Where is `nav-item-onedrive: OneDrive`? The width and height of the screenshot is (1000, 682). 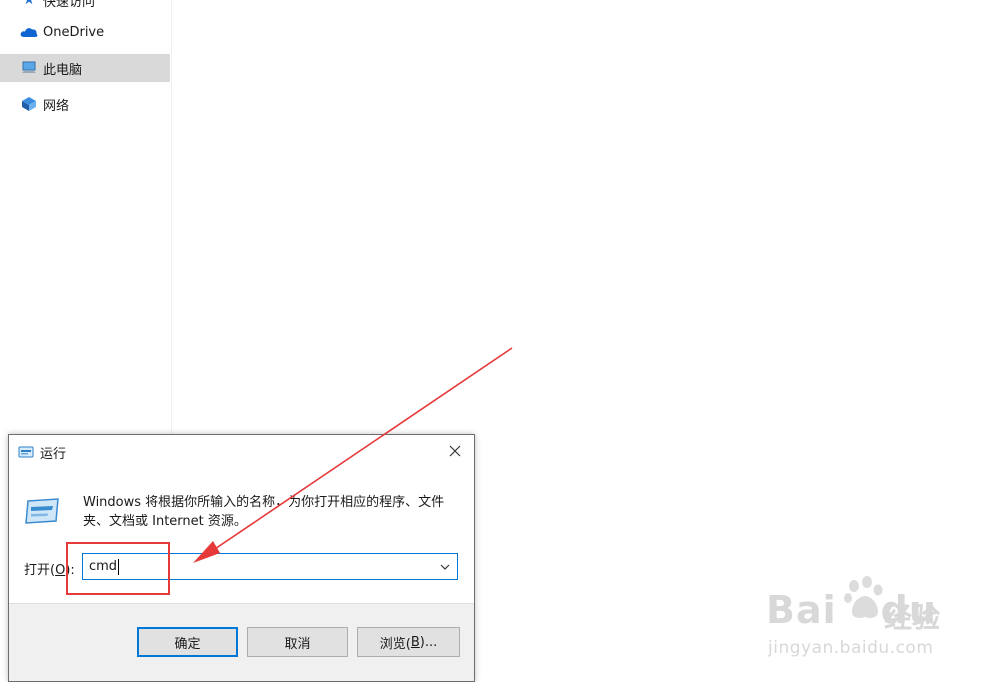 nav-item-onedrive: OneDrive is located at coordinates (85, 32).